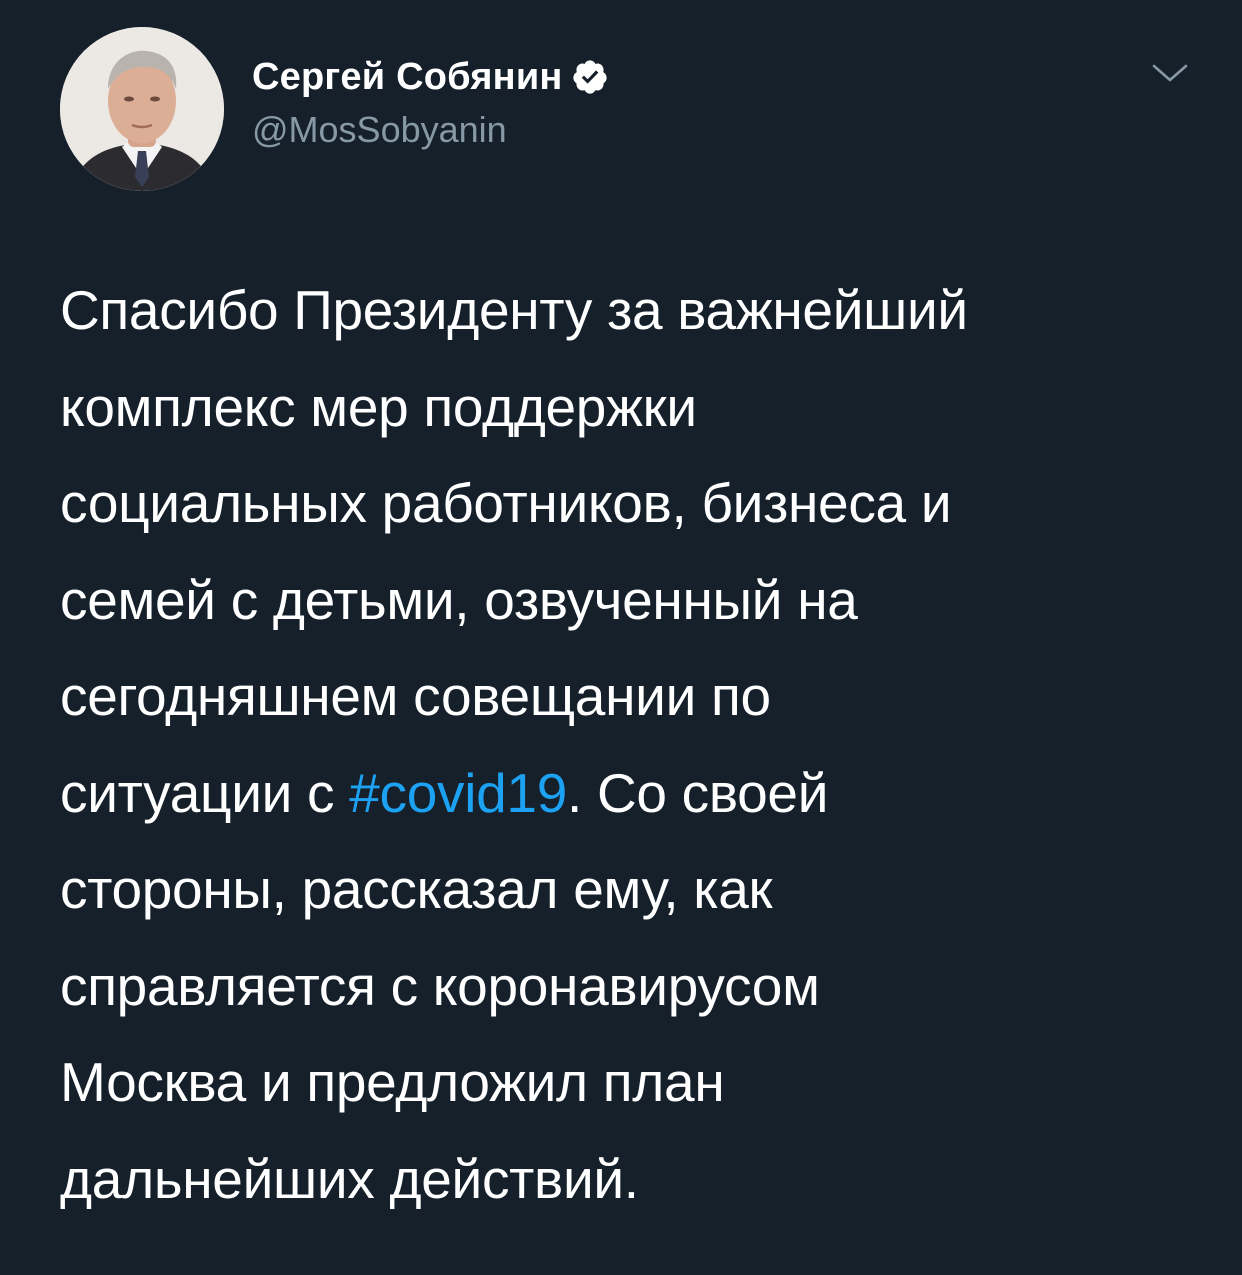 The height and width of the screenshot is (1275, 1242). What do you see at coordinates (430, 103) in the screenshot?
I see `author-info: Сергей Собянин @MosSobyanin` at bounding box center [430, 103].